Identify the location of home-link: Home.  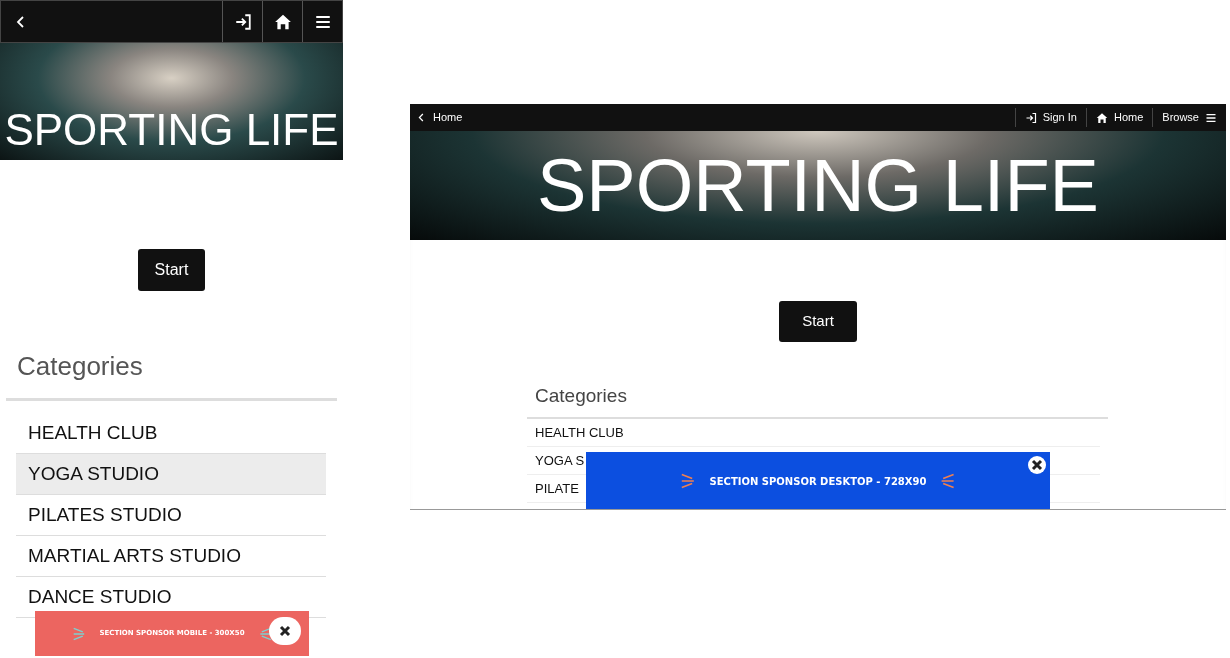
(1119, 117).